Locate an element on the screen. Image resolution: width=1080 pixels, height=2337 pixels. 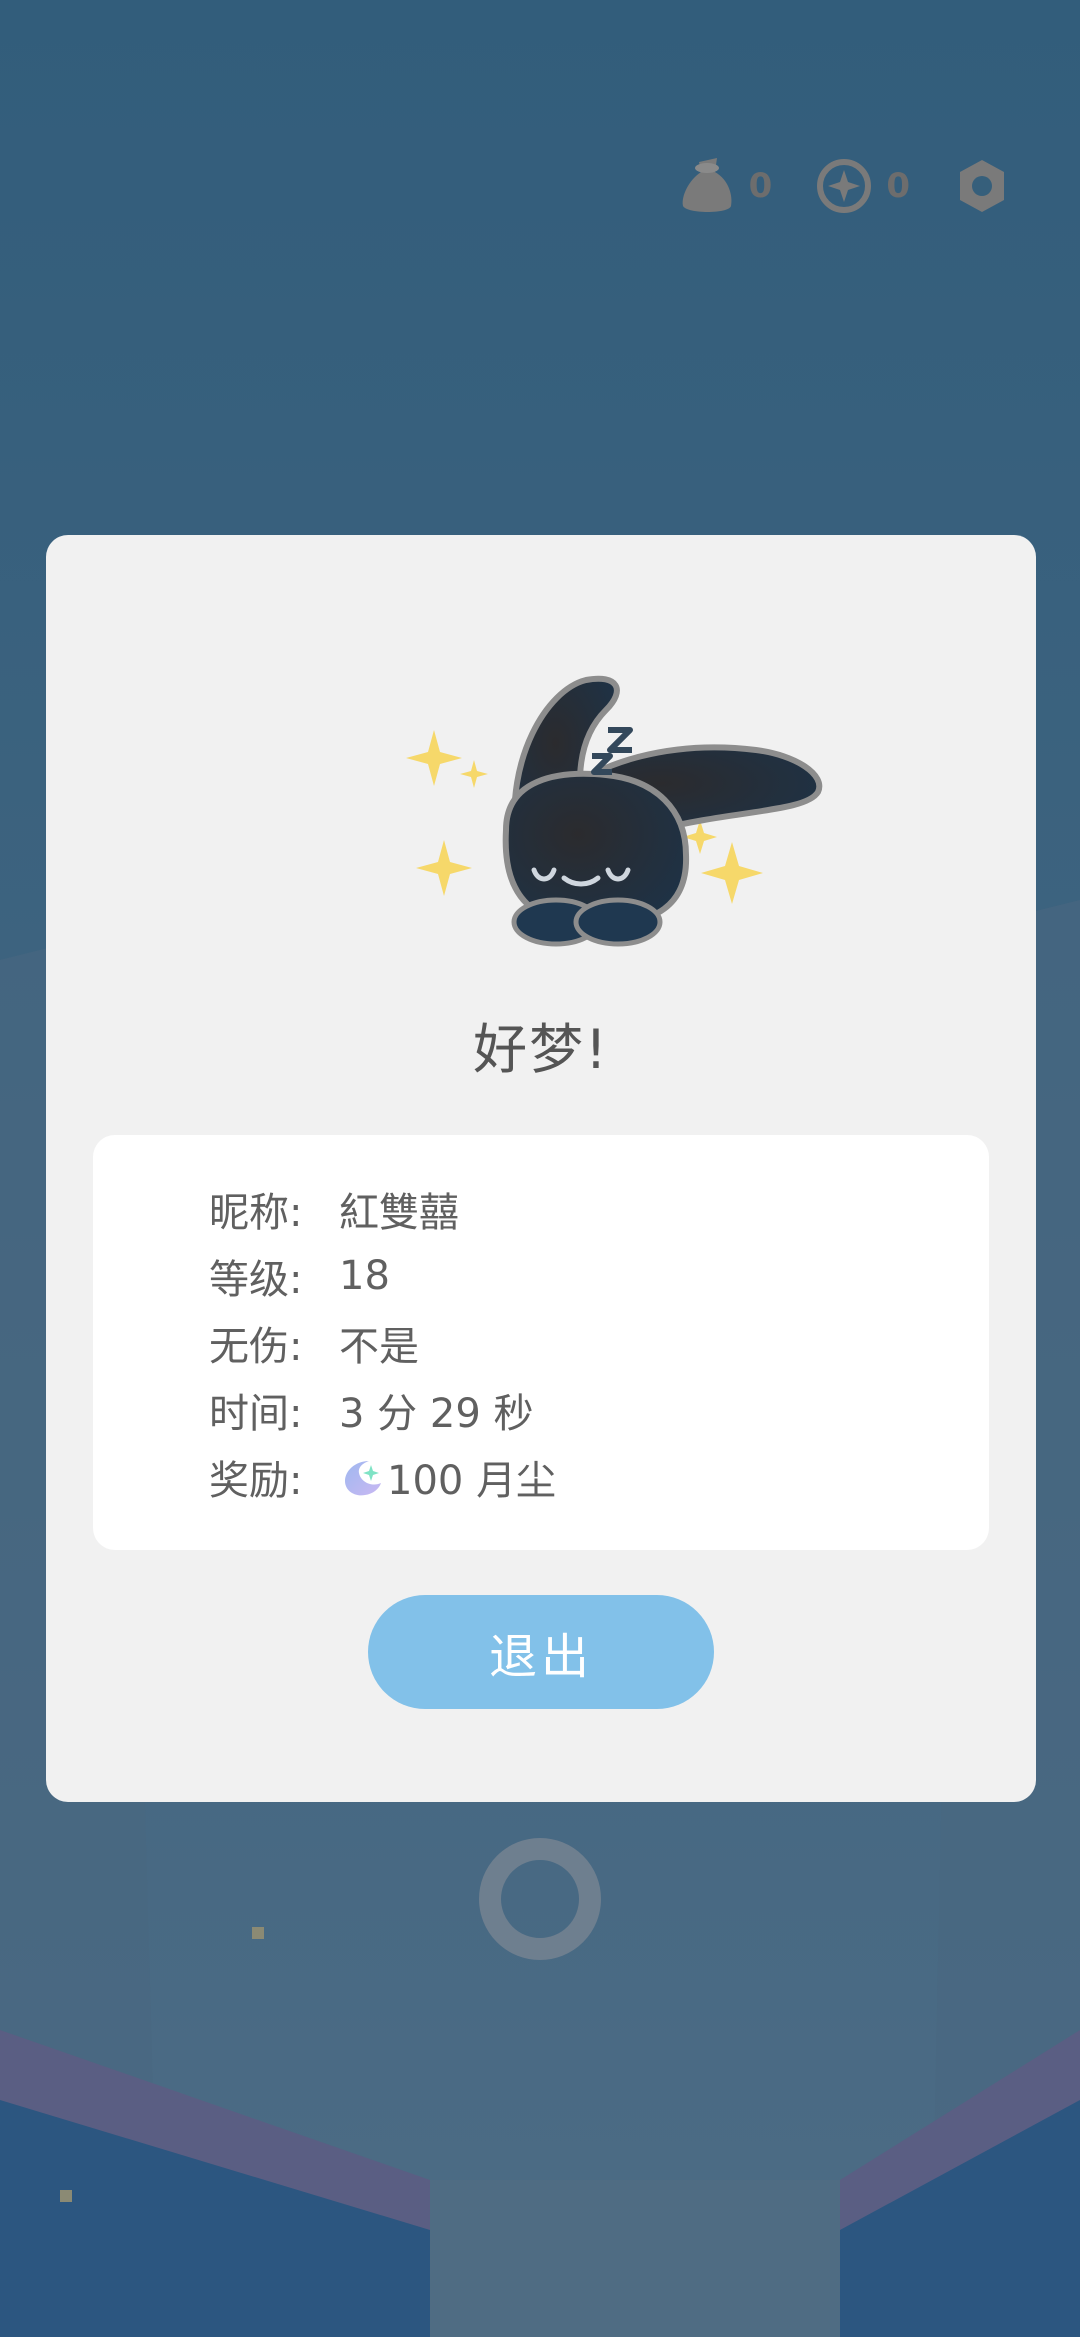
sleeping-rabbit-icon is located at coordinates (614, 811).